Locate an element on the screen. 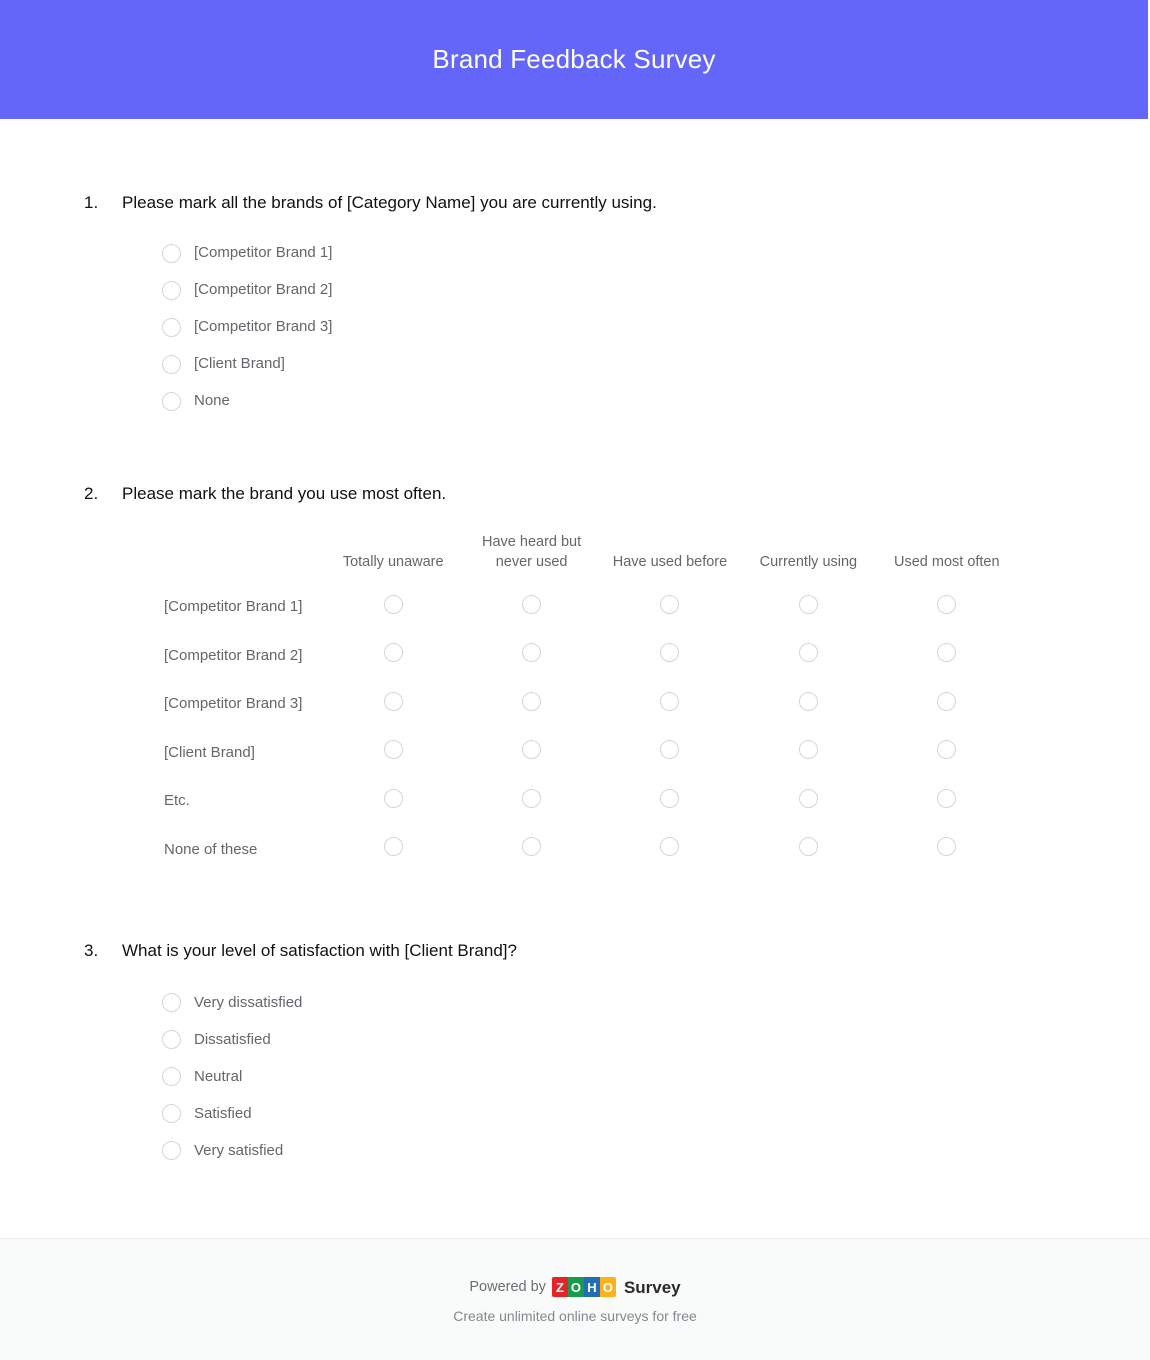  matrix-row-label: [Competitor Brand 2] is located at coordinates (233, 655).